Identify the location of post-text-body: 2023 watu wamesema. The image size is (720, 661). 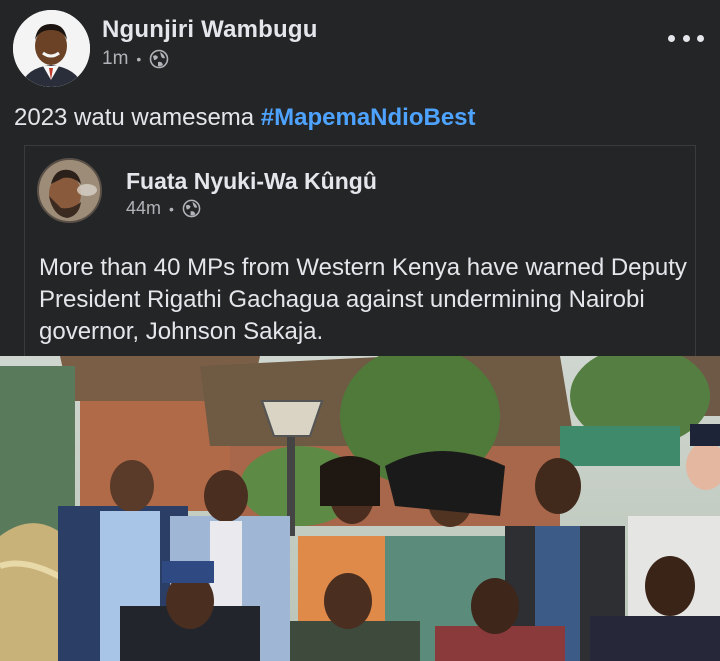
(137, 117).